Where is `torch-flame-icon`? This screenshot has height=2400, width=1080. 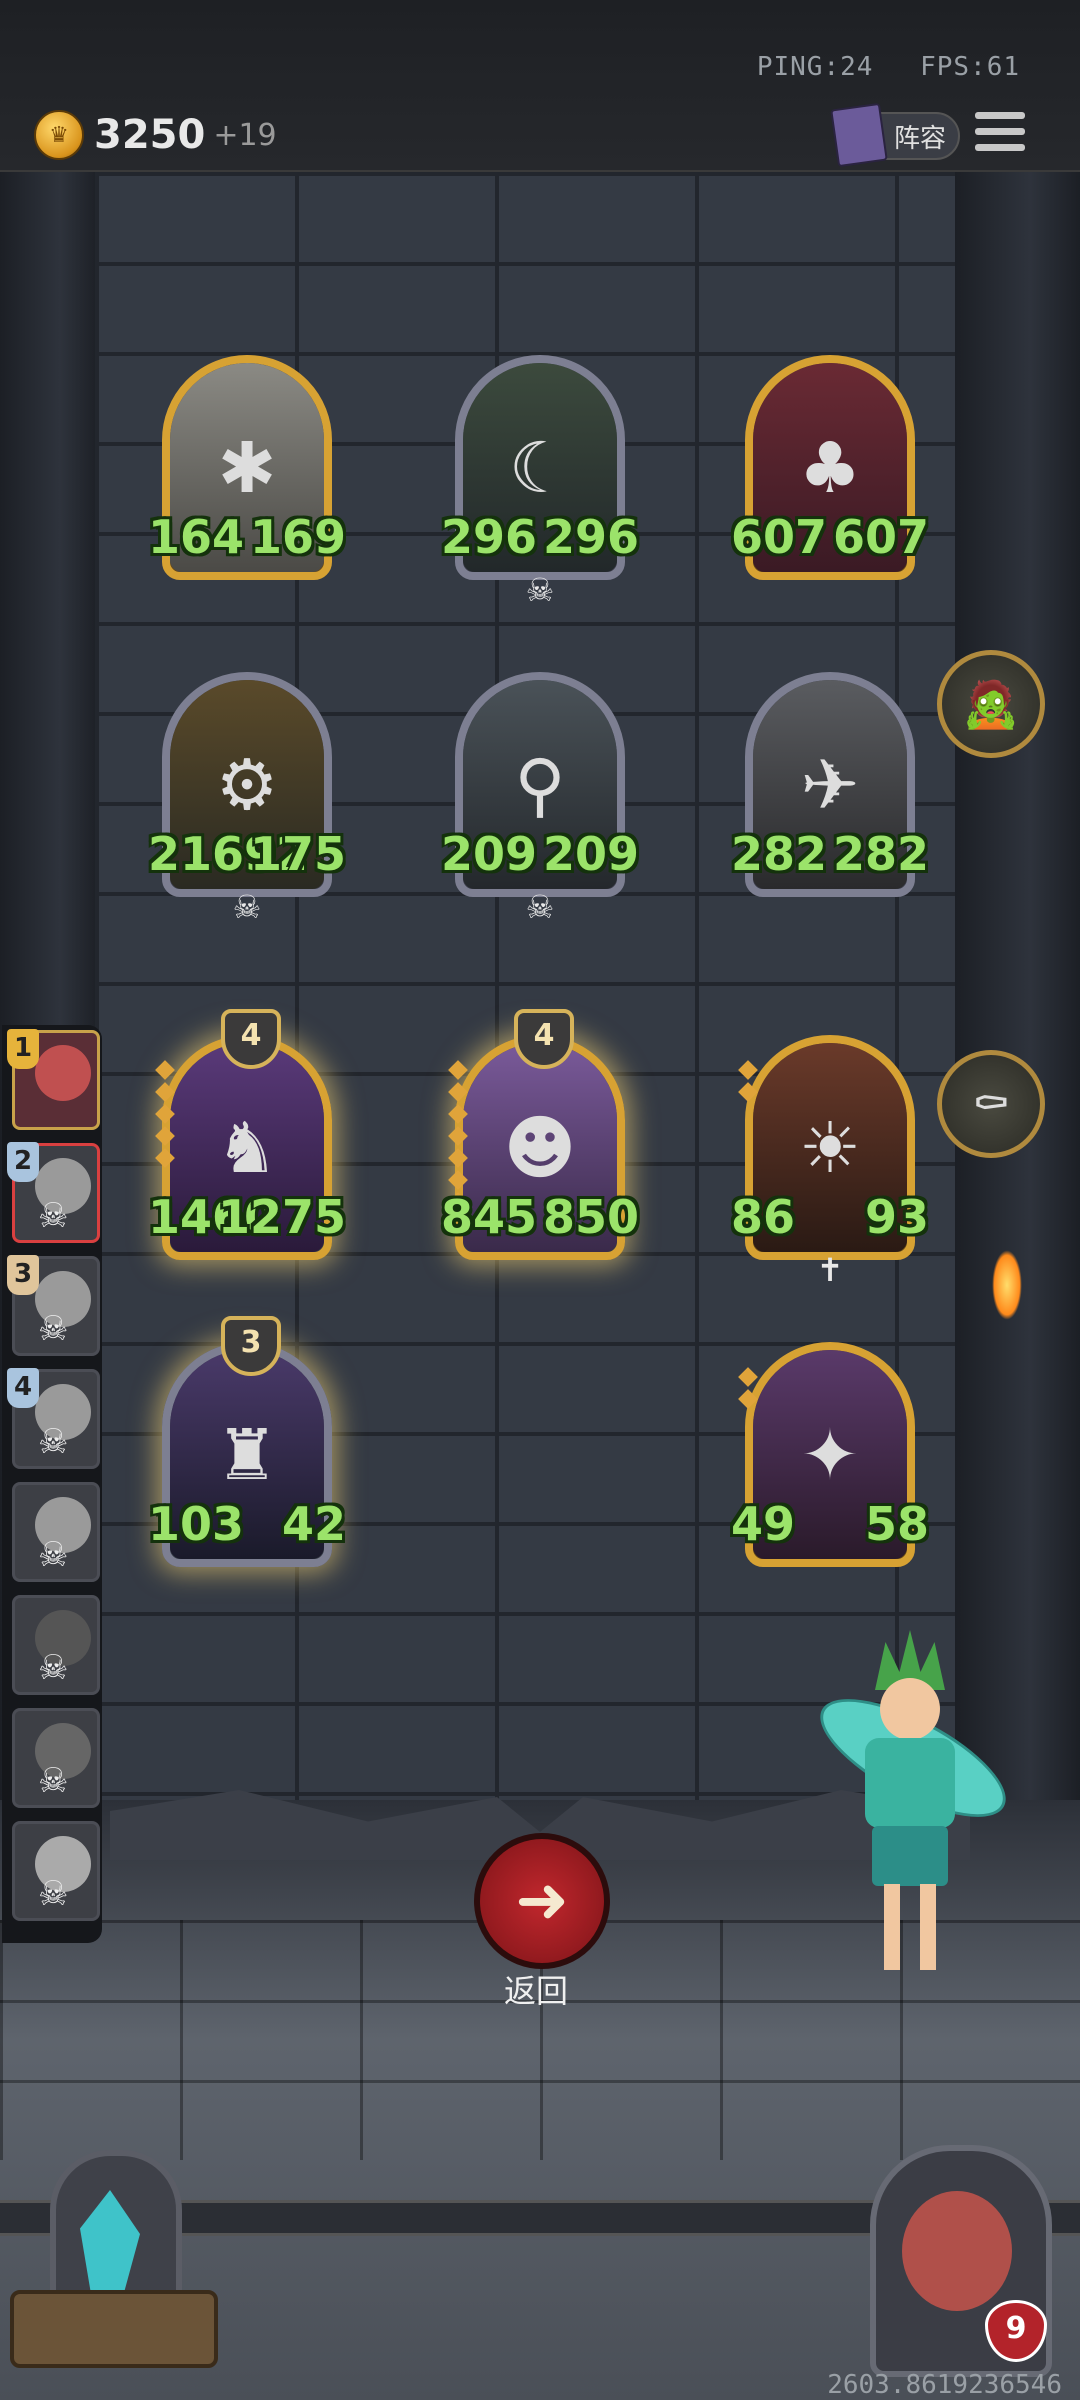
torch-flame-icon is located at coordinates (1007, 1285).